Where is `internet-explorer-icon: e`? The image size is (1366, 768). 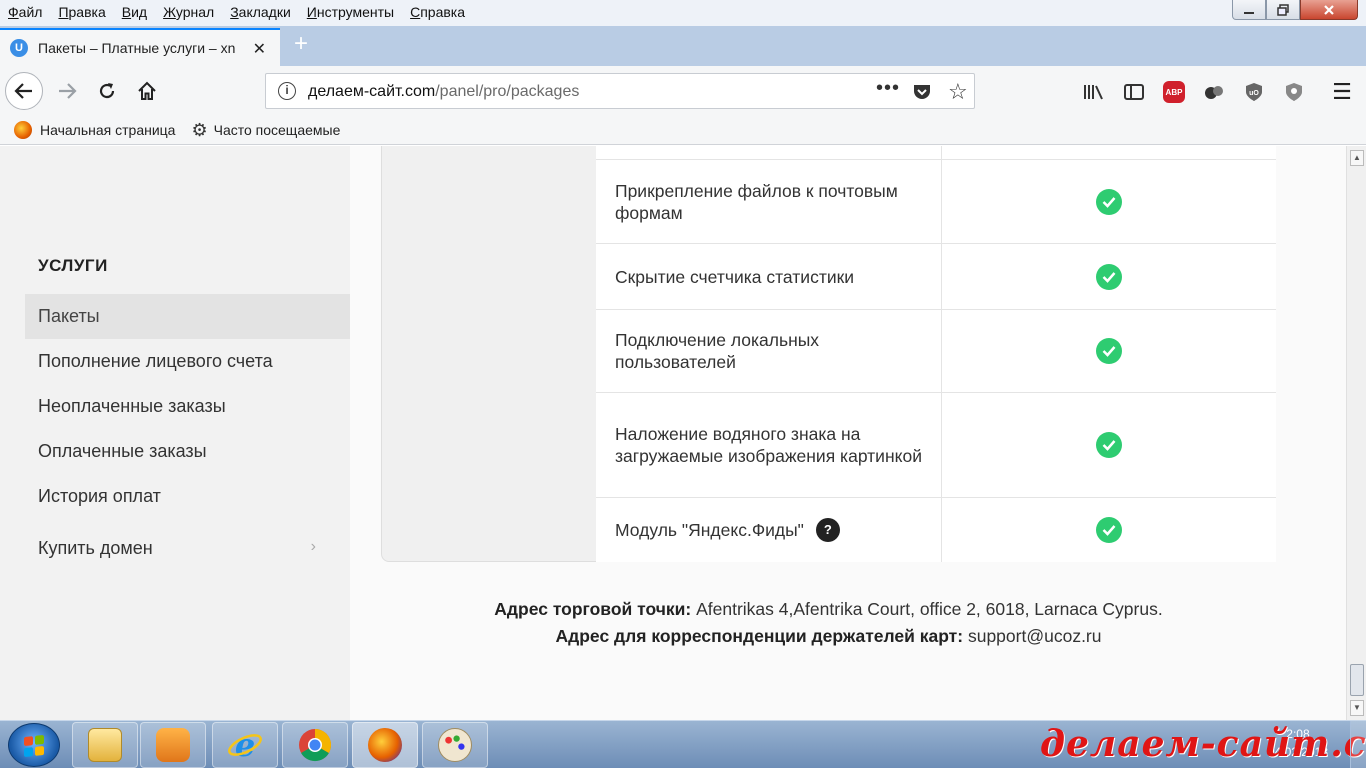 internet-explorer-icon: e is located at coordinates (245, 745).